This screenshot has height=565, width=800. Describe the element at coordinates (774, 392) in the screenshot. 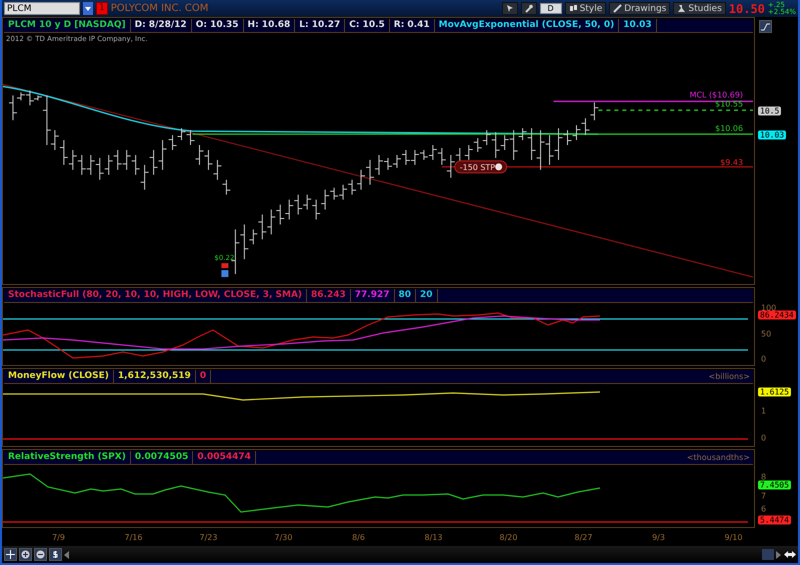

I see `value-badge: 1.6125` at that location.